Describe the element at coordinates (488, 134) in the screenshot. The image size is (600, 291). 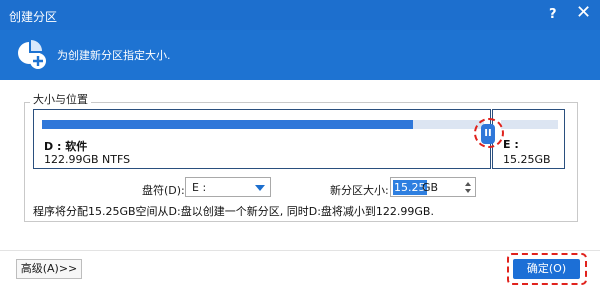
I see `resize-handle: II` at that location.